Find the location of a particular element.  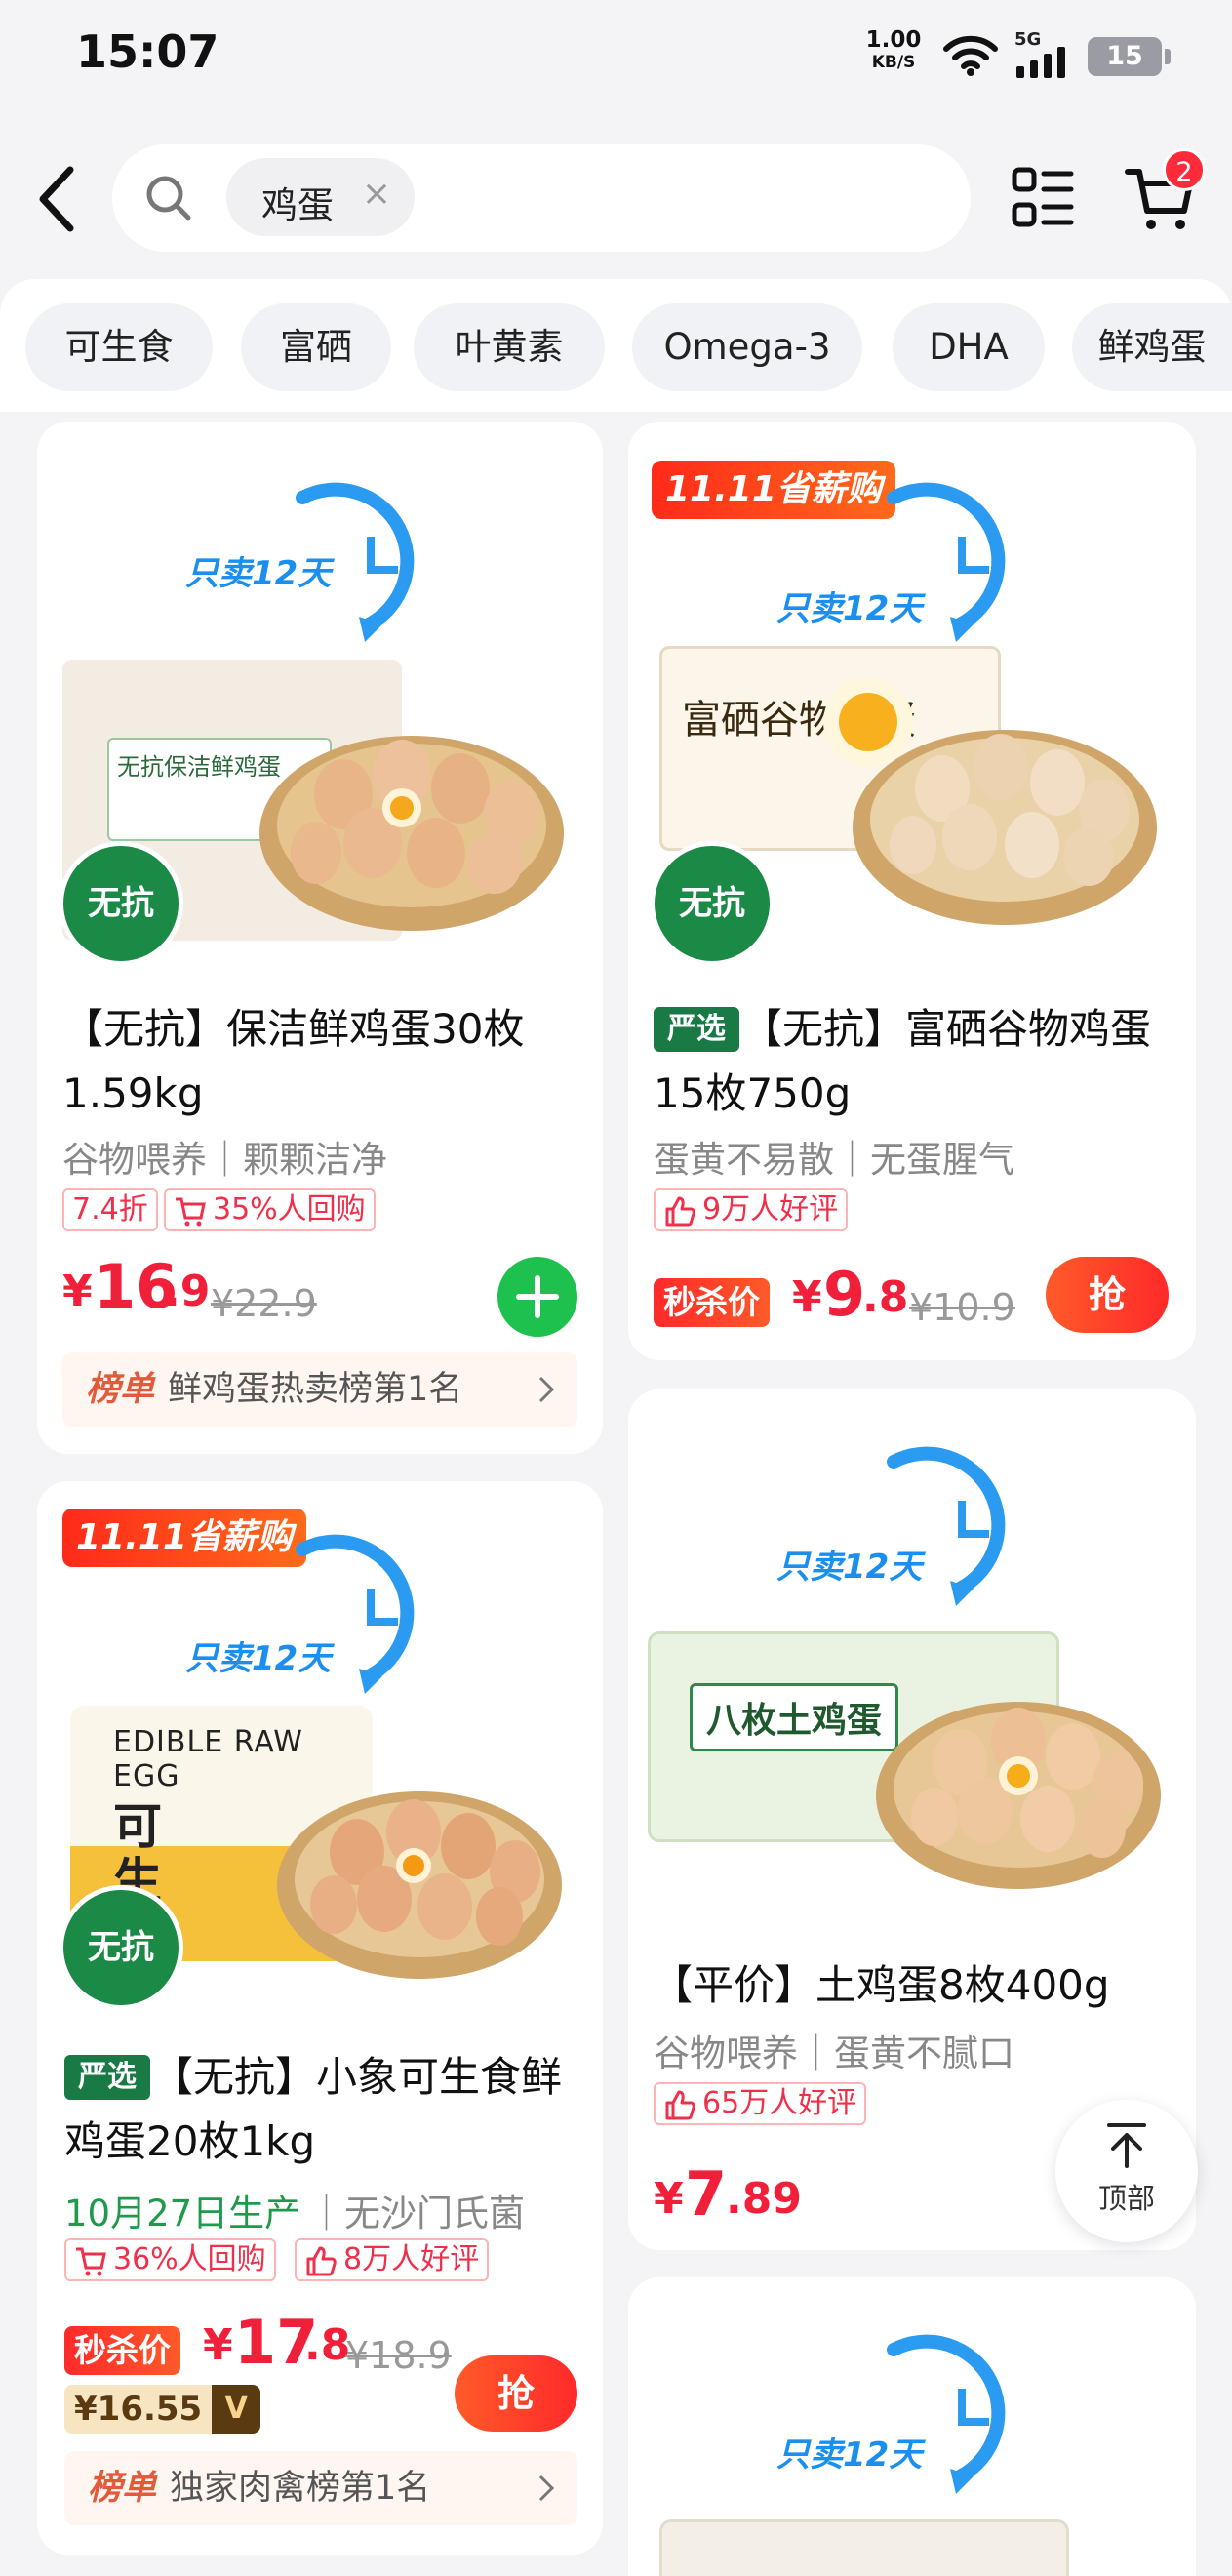

repurchase-tag: 36%人回购 is located at coordinates (170, 2259).